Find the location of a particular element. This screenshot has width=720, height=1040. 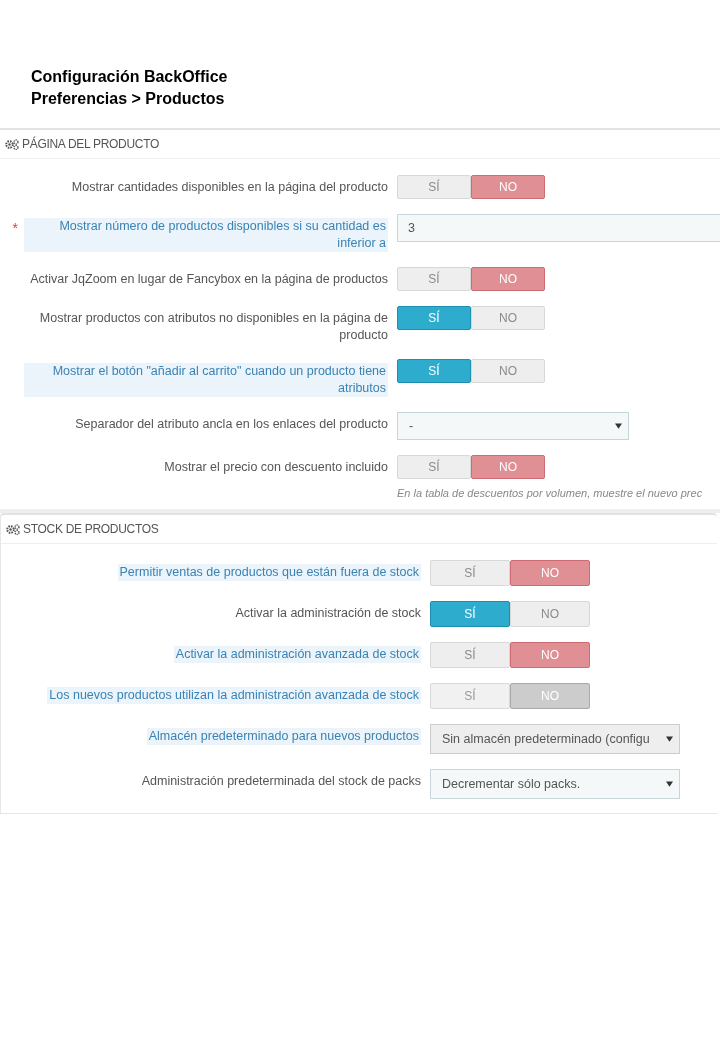

help-text: En la tabla de descuentos por volumen, muestre el nuevo prec is located at coordinates (550, 493).